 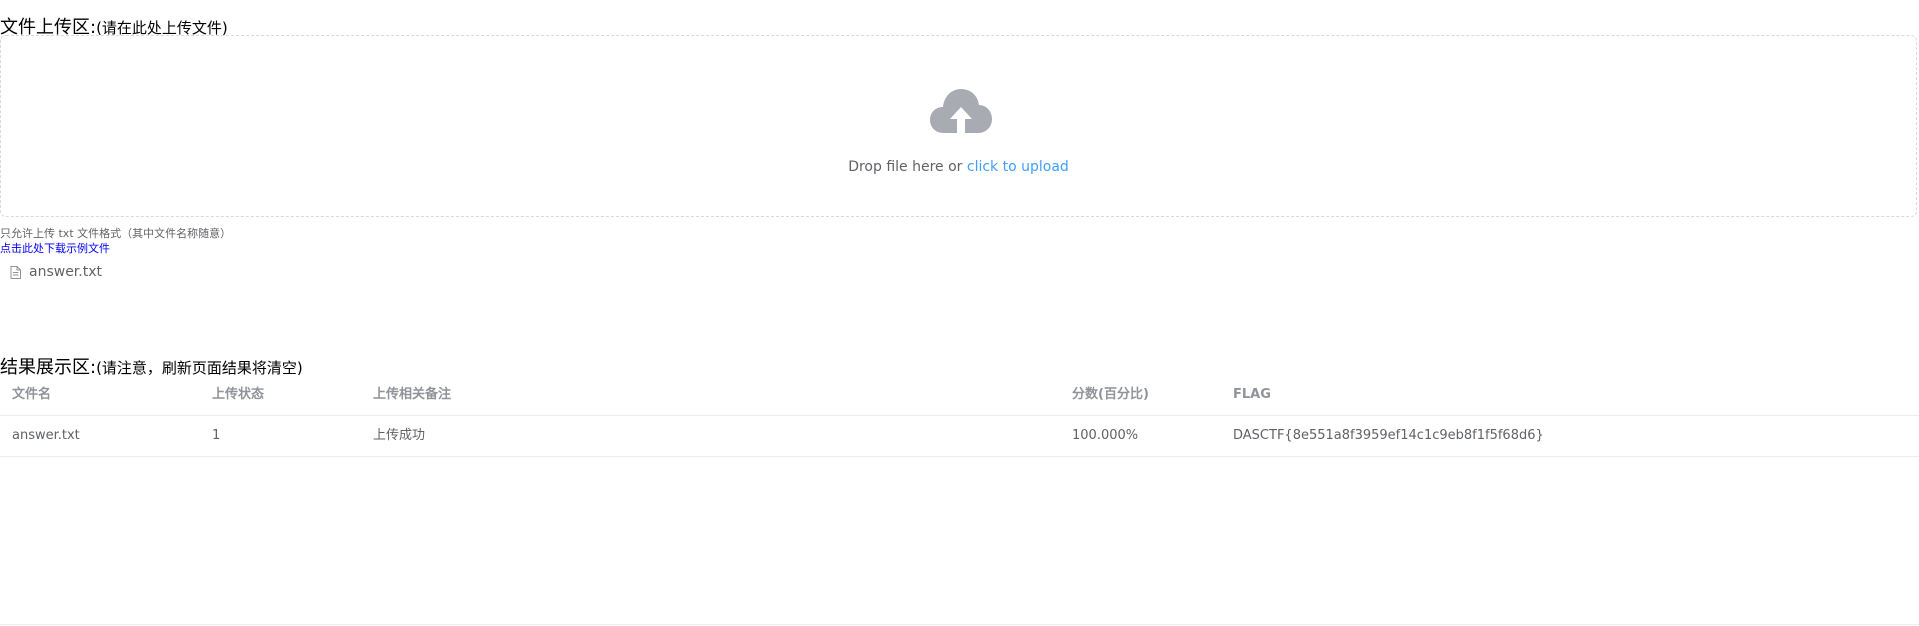 I want to click on dropzone-text: Drop file here or click to upload, so click(x=958, y=167).